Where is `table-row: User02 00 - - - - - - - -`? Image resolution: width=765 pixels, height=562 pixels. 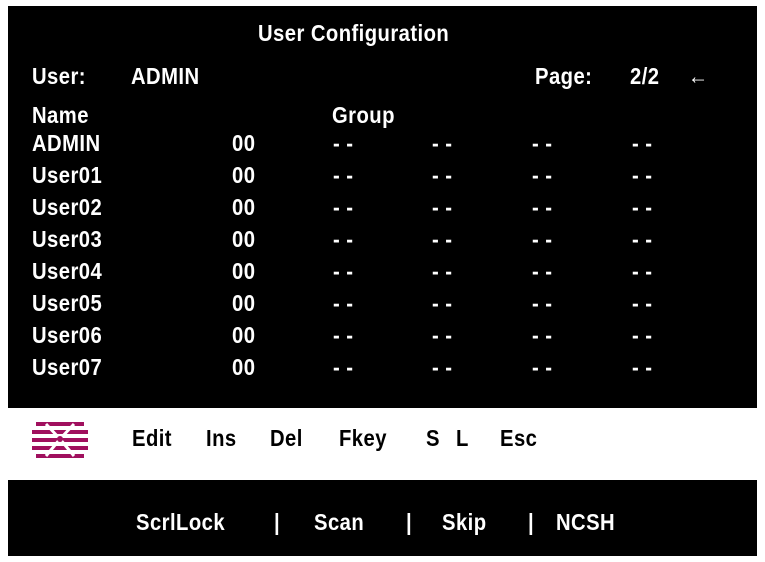
table-row: User02 00 - - - - - - - - is located at coordinates (382, 209).